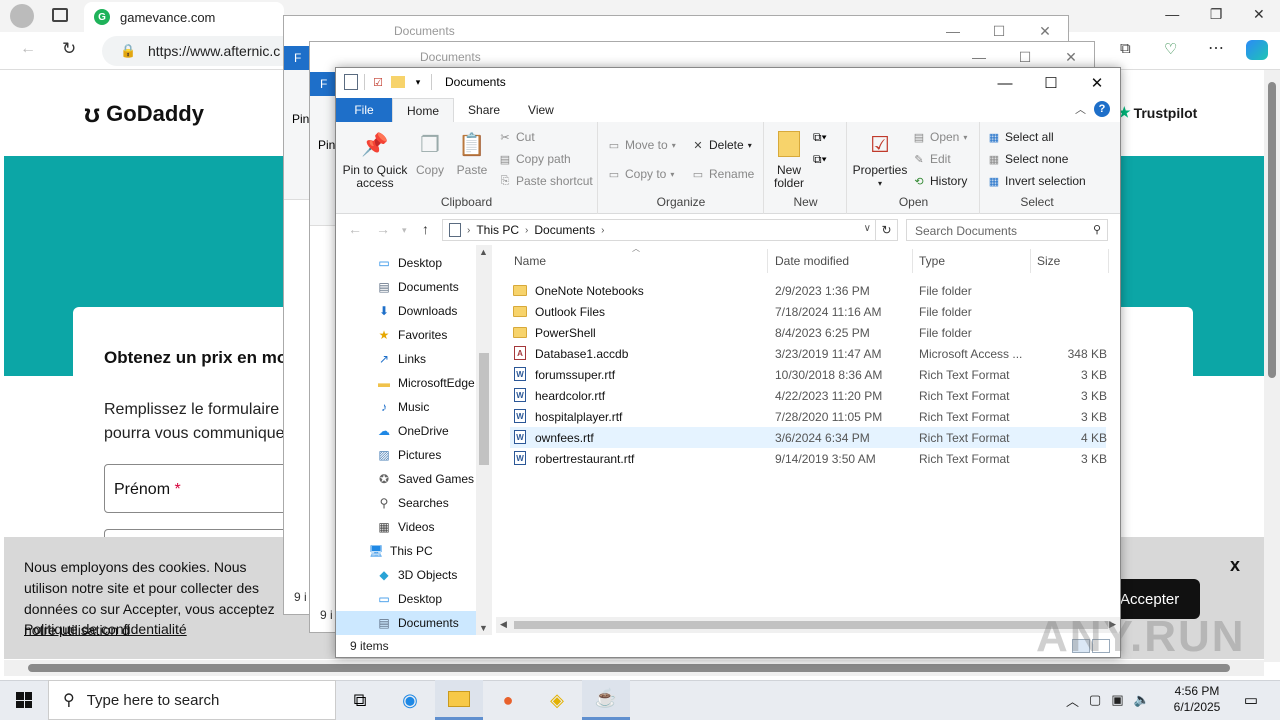  I want to click on nav-item: ◆ 3D Objects, so click(406, 575).